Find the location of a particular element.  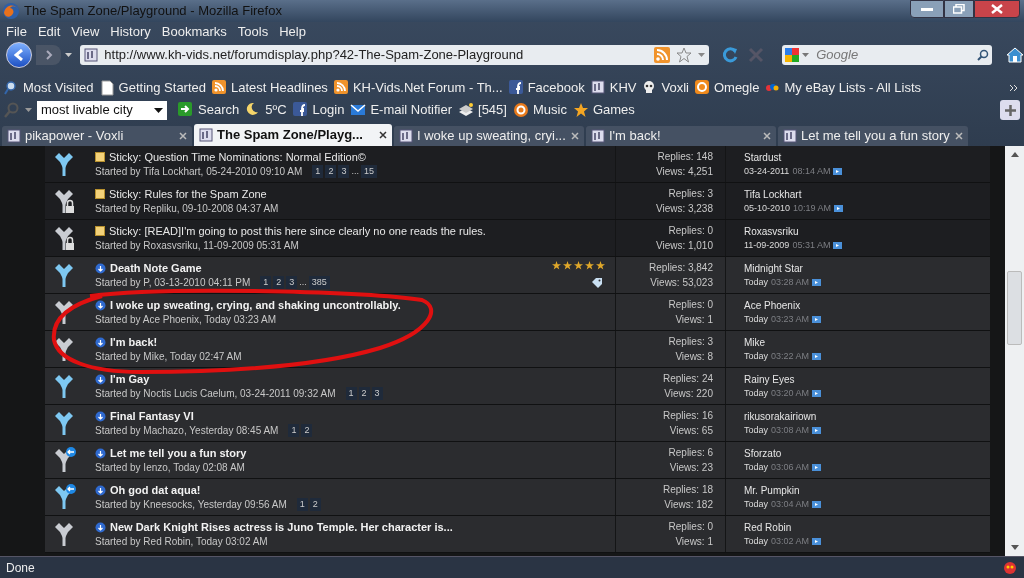

bookmark-link: Facebook is located at coordinates (556, 88).